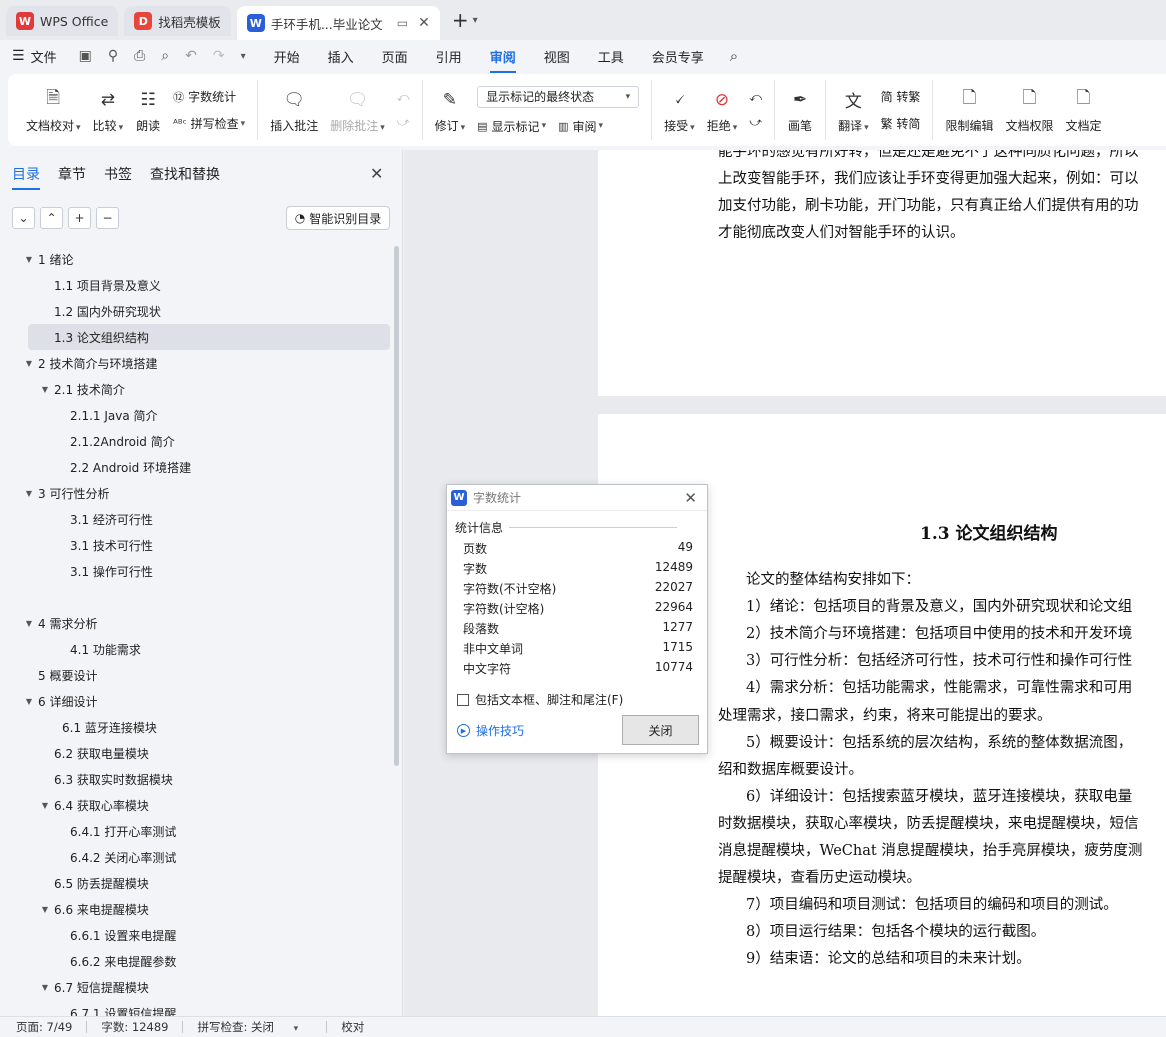 The width and height of the screenshot is (1166, 1037). I want to click on menu-tools: 工具, so click(611, 56).